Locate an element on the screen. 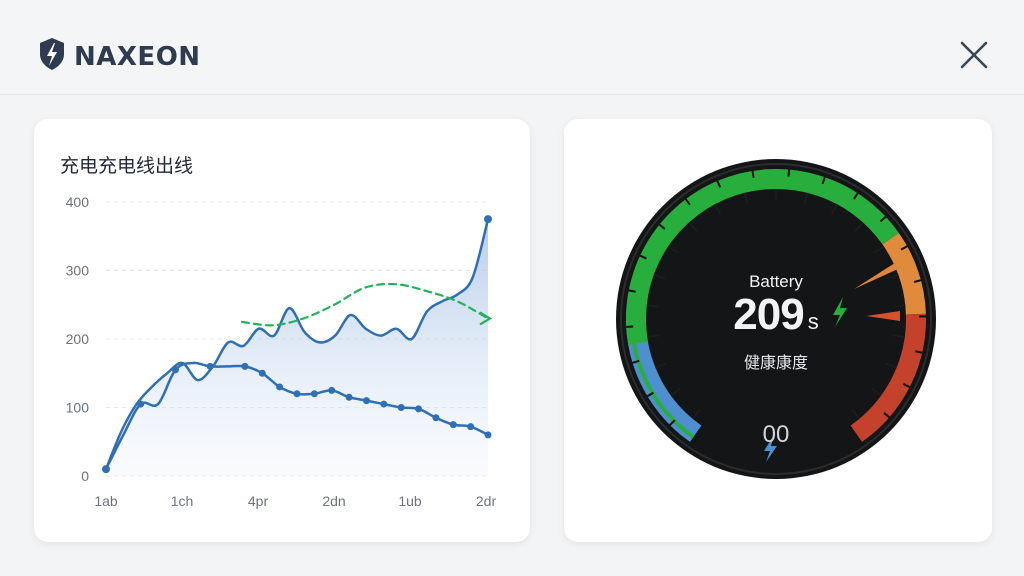 The image size is (1024, 576). gauge-title: Battery is located at coordinates (776, 281).